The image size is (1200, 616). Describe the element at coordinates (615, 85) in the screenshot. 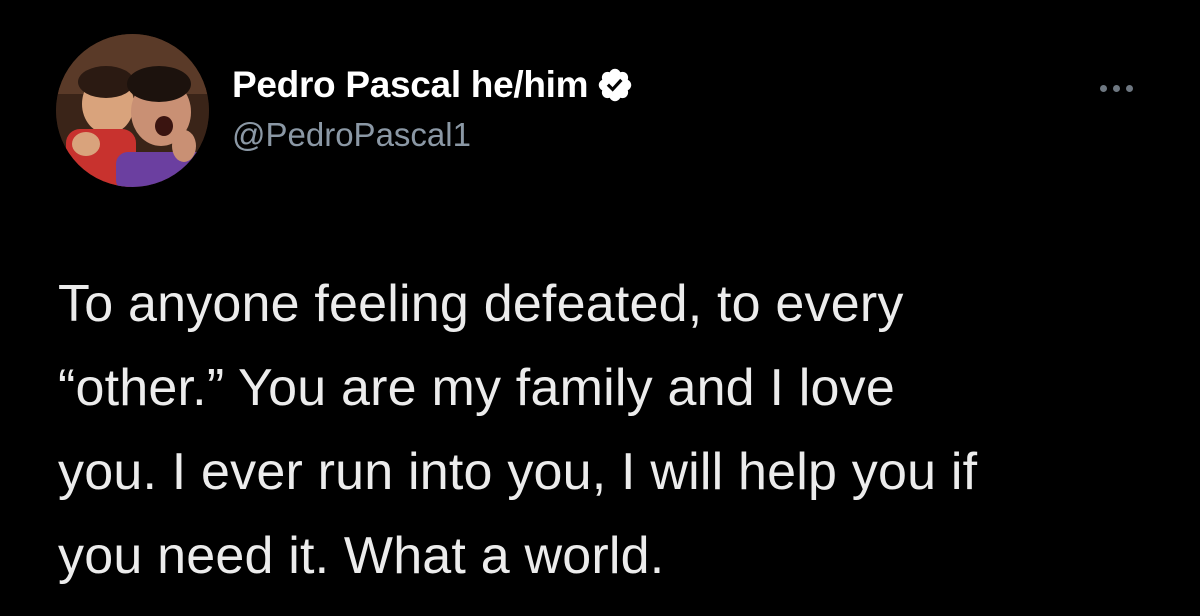

I see `verified-badge-icon` at that location.